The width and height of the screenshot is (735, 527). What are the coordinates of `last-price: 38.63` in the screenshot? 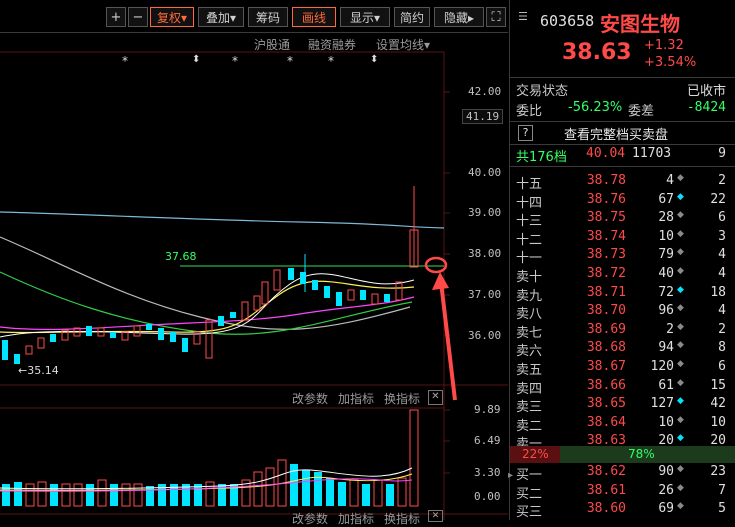 It's located at (597, 52).